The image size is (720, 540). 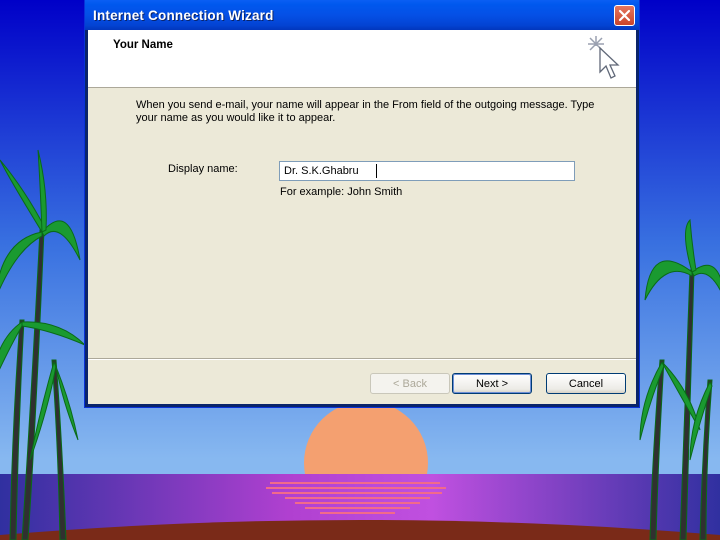 I want to click on close-icon, so click(x=624, y=15).